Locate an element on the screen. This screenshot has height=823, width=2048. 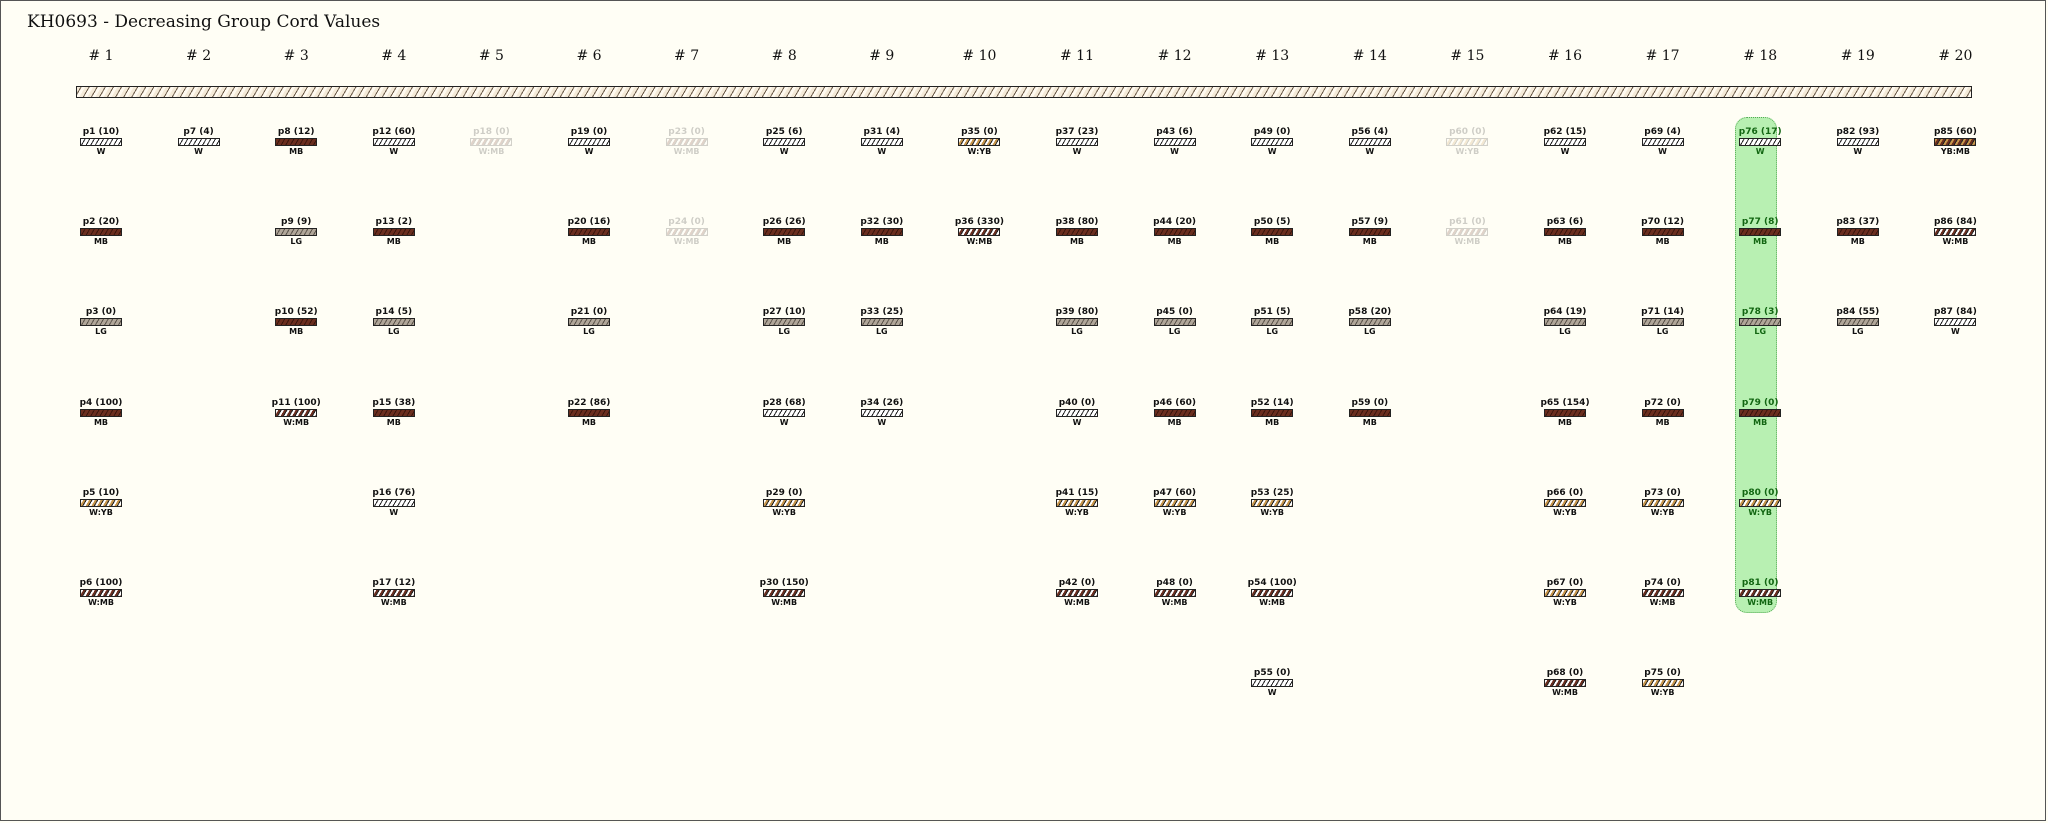
pendant-cord: p81 (0) W:MB is located at coordinates (1760, 592).